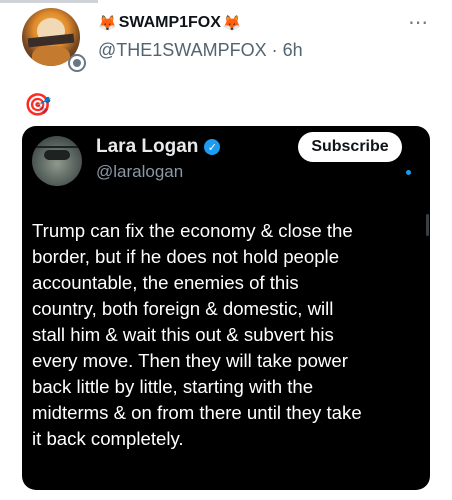 The height and width of the screenshot is (500, 452). Describe the element at coordinates (427, 225) in the screenshot. I see `scrollbar` at that location.